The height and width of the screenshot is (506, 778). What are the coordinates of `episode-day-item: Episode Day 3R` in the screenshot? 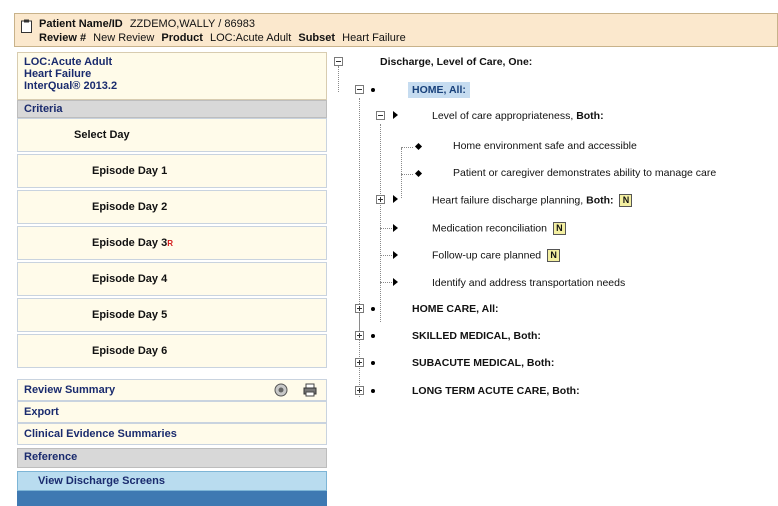 It's located at (172, 243).